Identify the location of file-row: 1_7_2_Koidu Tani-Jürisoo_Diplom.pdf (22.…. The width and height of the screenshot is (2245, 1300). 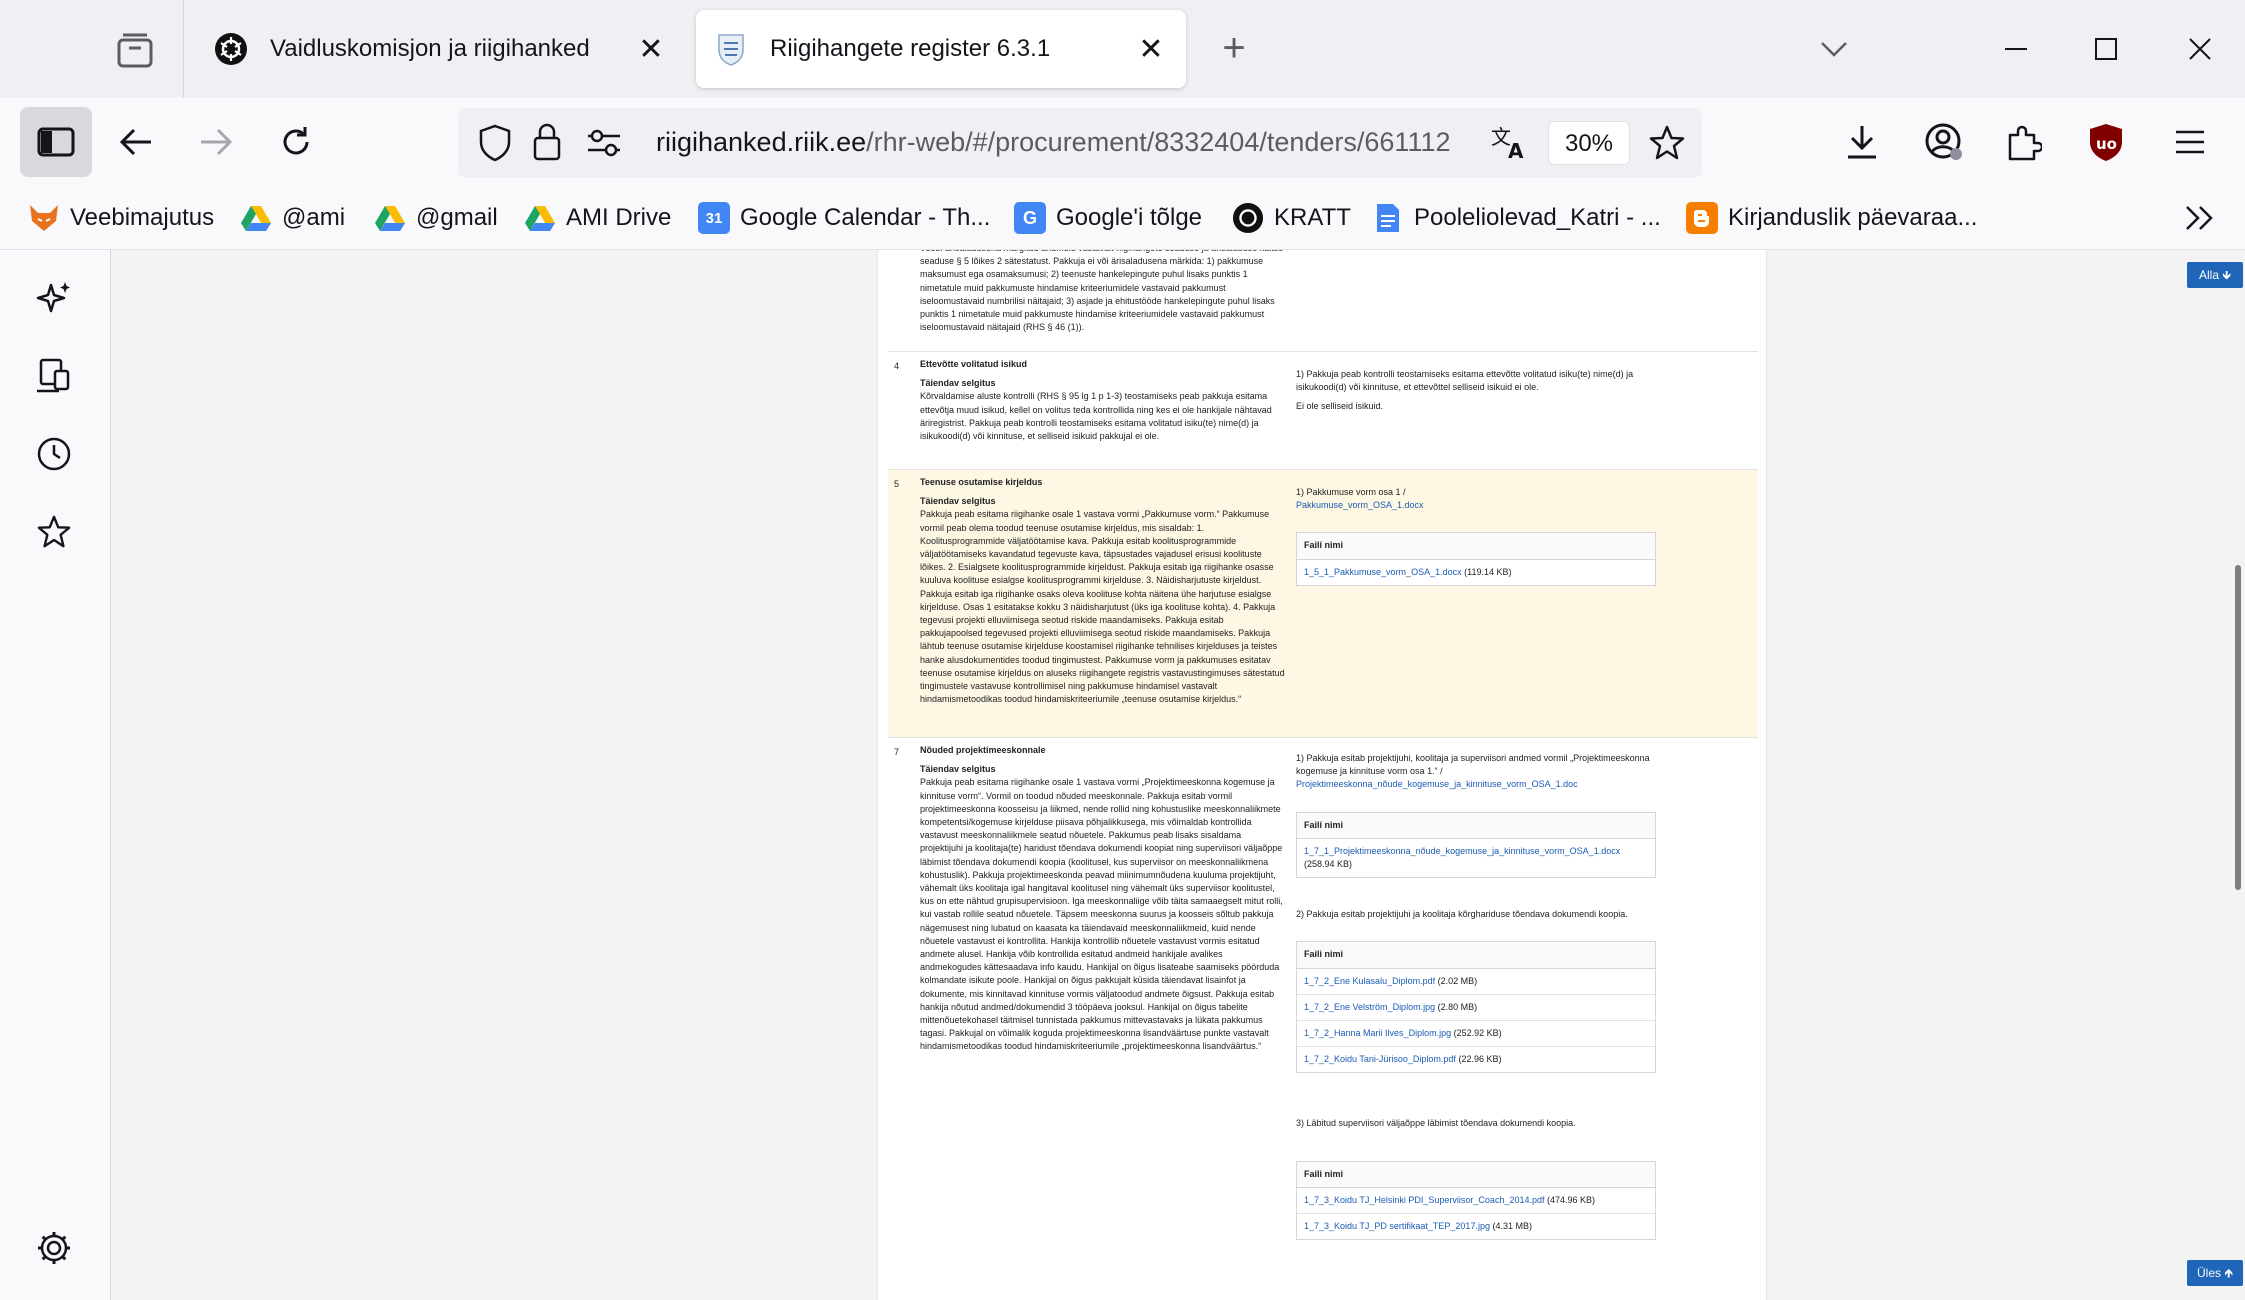
(1476, 1059).